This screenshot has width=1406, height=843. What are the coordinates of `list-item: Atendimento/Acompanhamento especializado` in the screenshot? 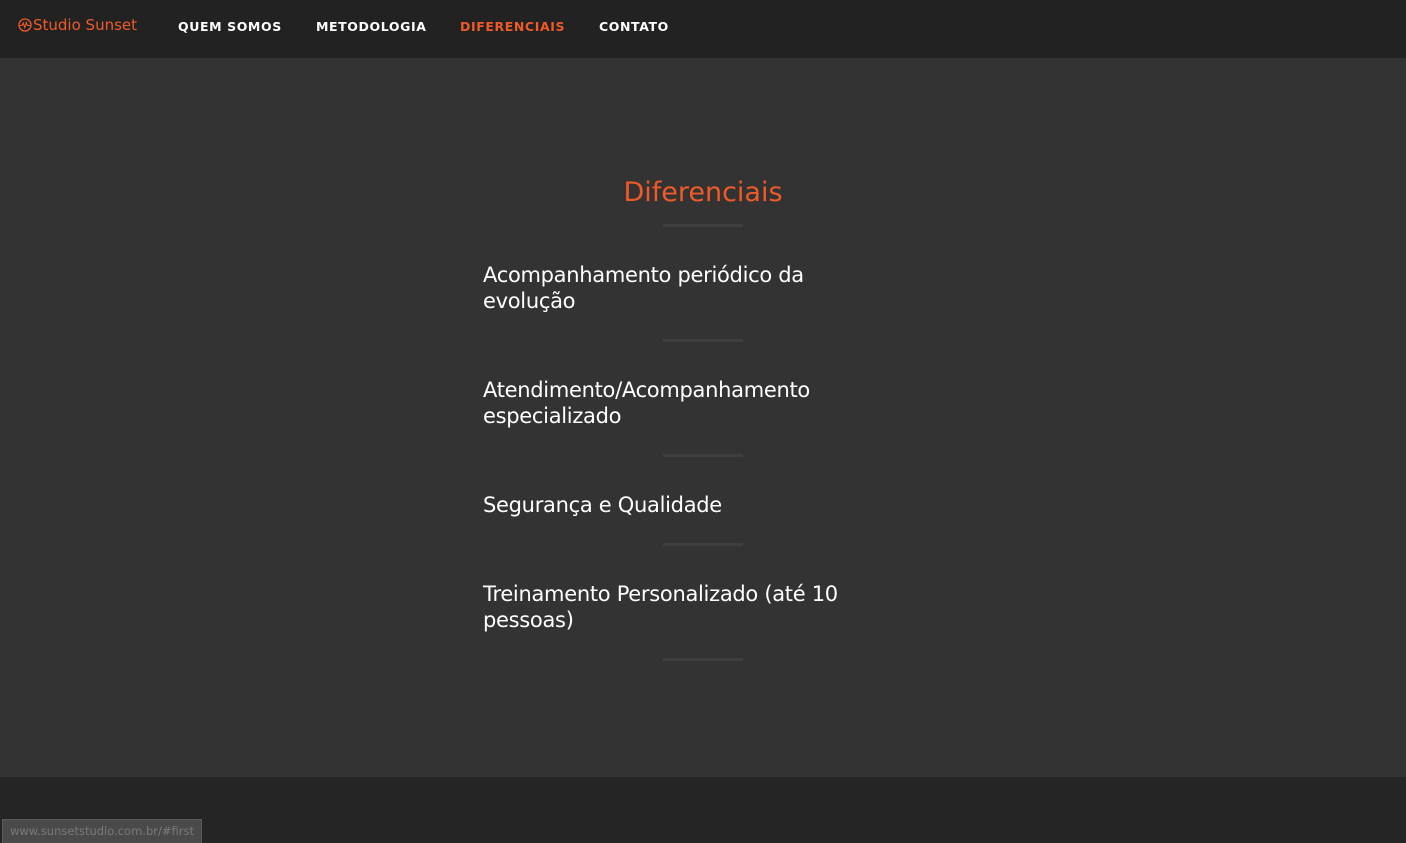 It's located at (646, 403).